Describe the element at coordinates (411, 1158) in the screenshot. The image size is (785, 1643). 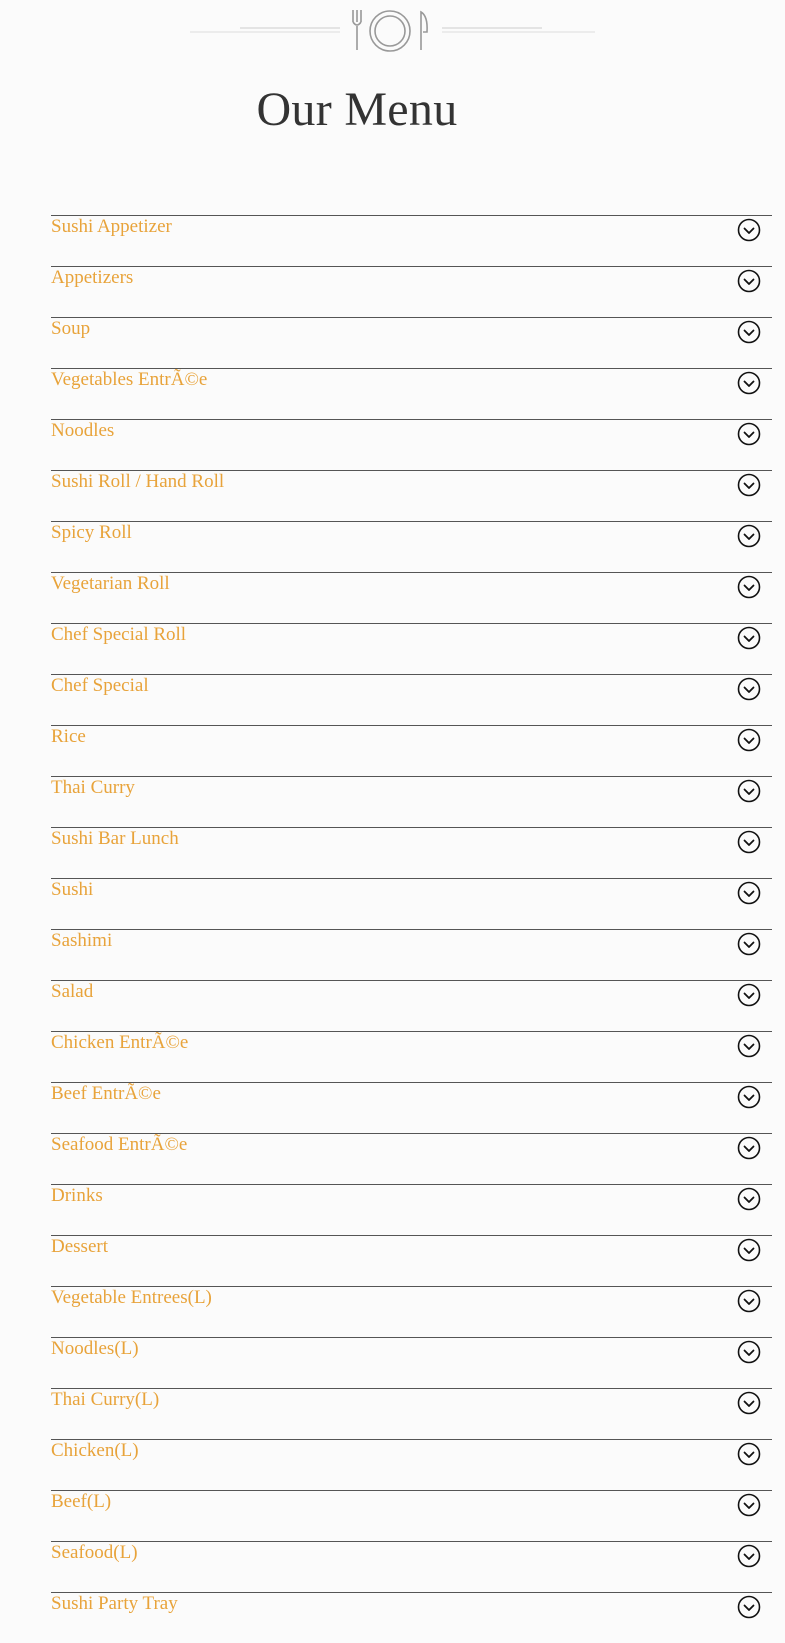
I see `menu-category-item: Seafood EntrÃ©e` at that location.